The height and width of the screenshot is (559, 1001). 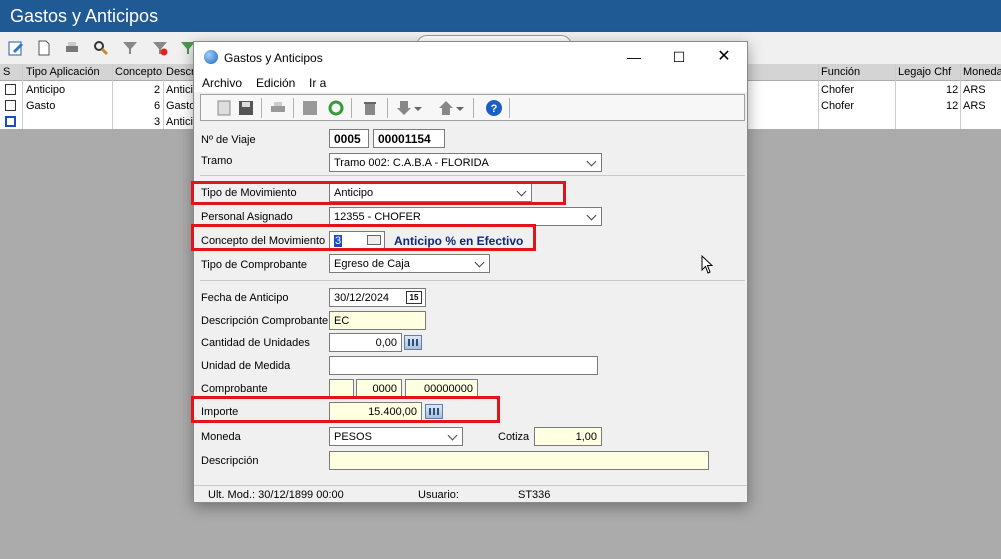 What do you see at coordinates (568, 436) in the screenshot?
I see `cotiza-field: 1,00` at bounding box center [568, 436].